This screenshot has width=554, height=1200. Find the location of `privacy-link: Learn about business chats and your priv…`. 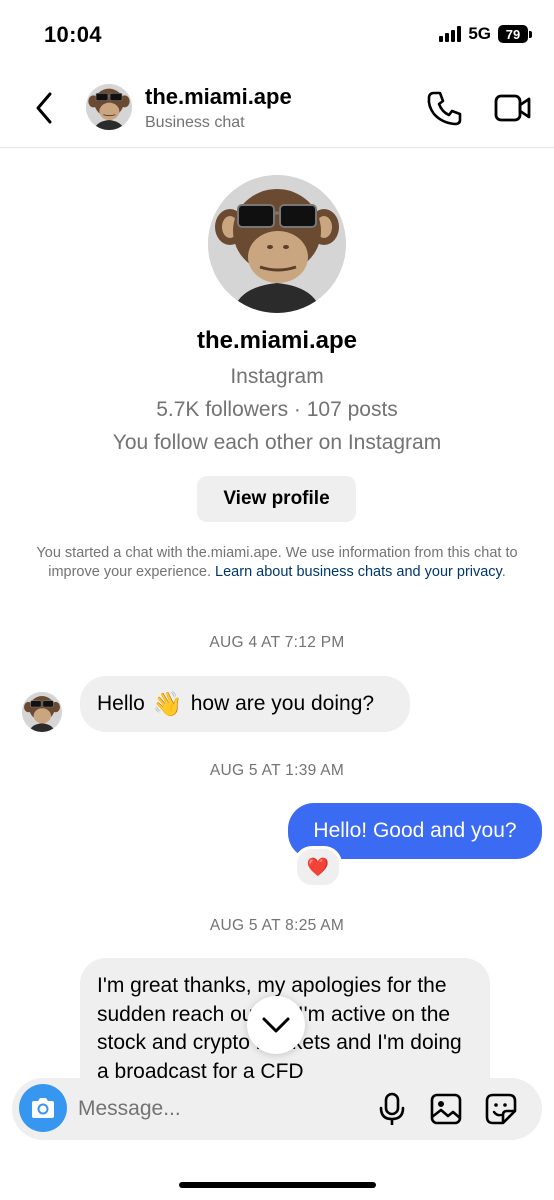

privacy-link: Learn about business chats and your priv… is located at coordinates (358, 572).